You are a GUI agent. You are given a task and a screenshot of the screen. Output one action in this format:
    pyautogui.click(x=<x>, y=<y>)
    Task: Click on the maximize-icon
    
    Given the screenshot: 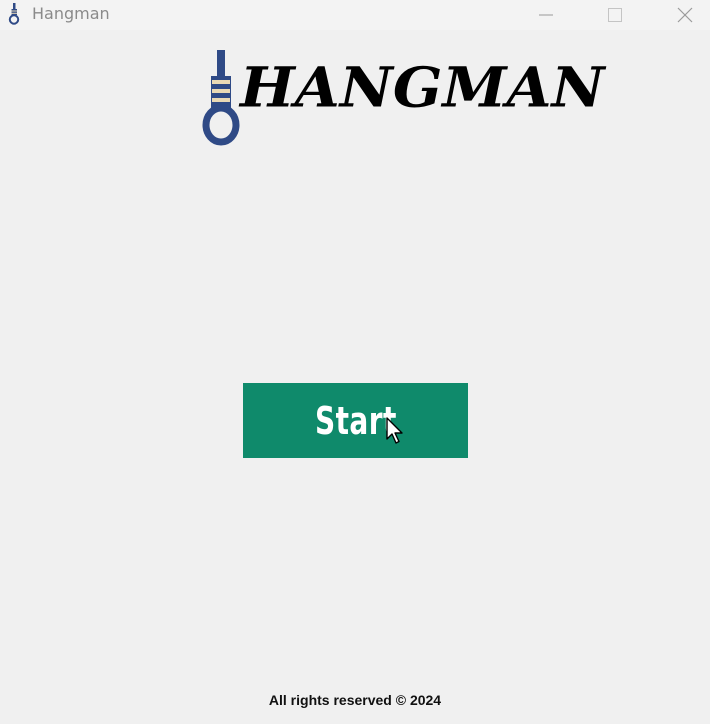 What is the action you would take?
    pyautogui.click(x=615, y=15)
    